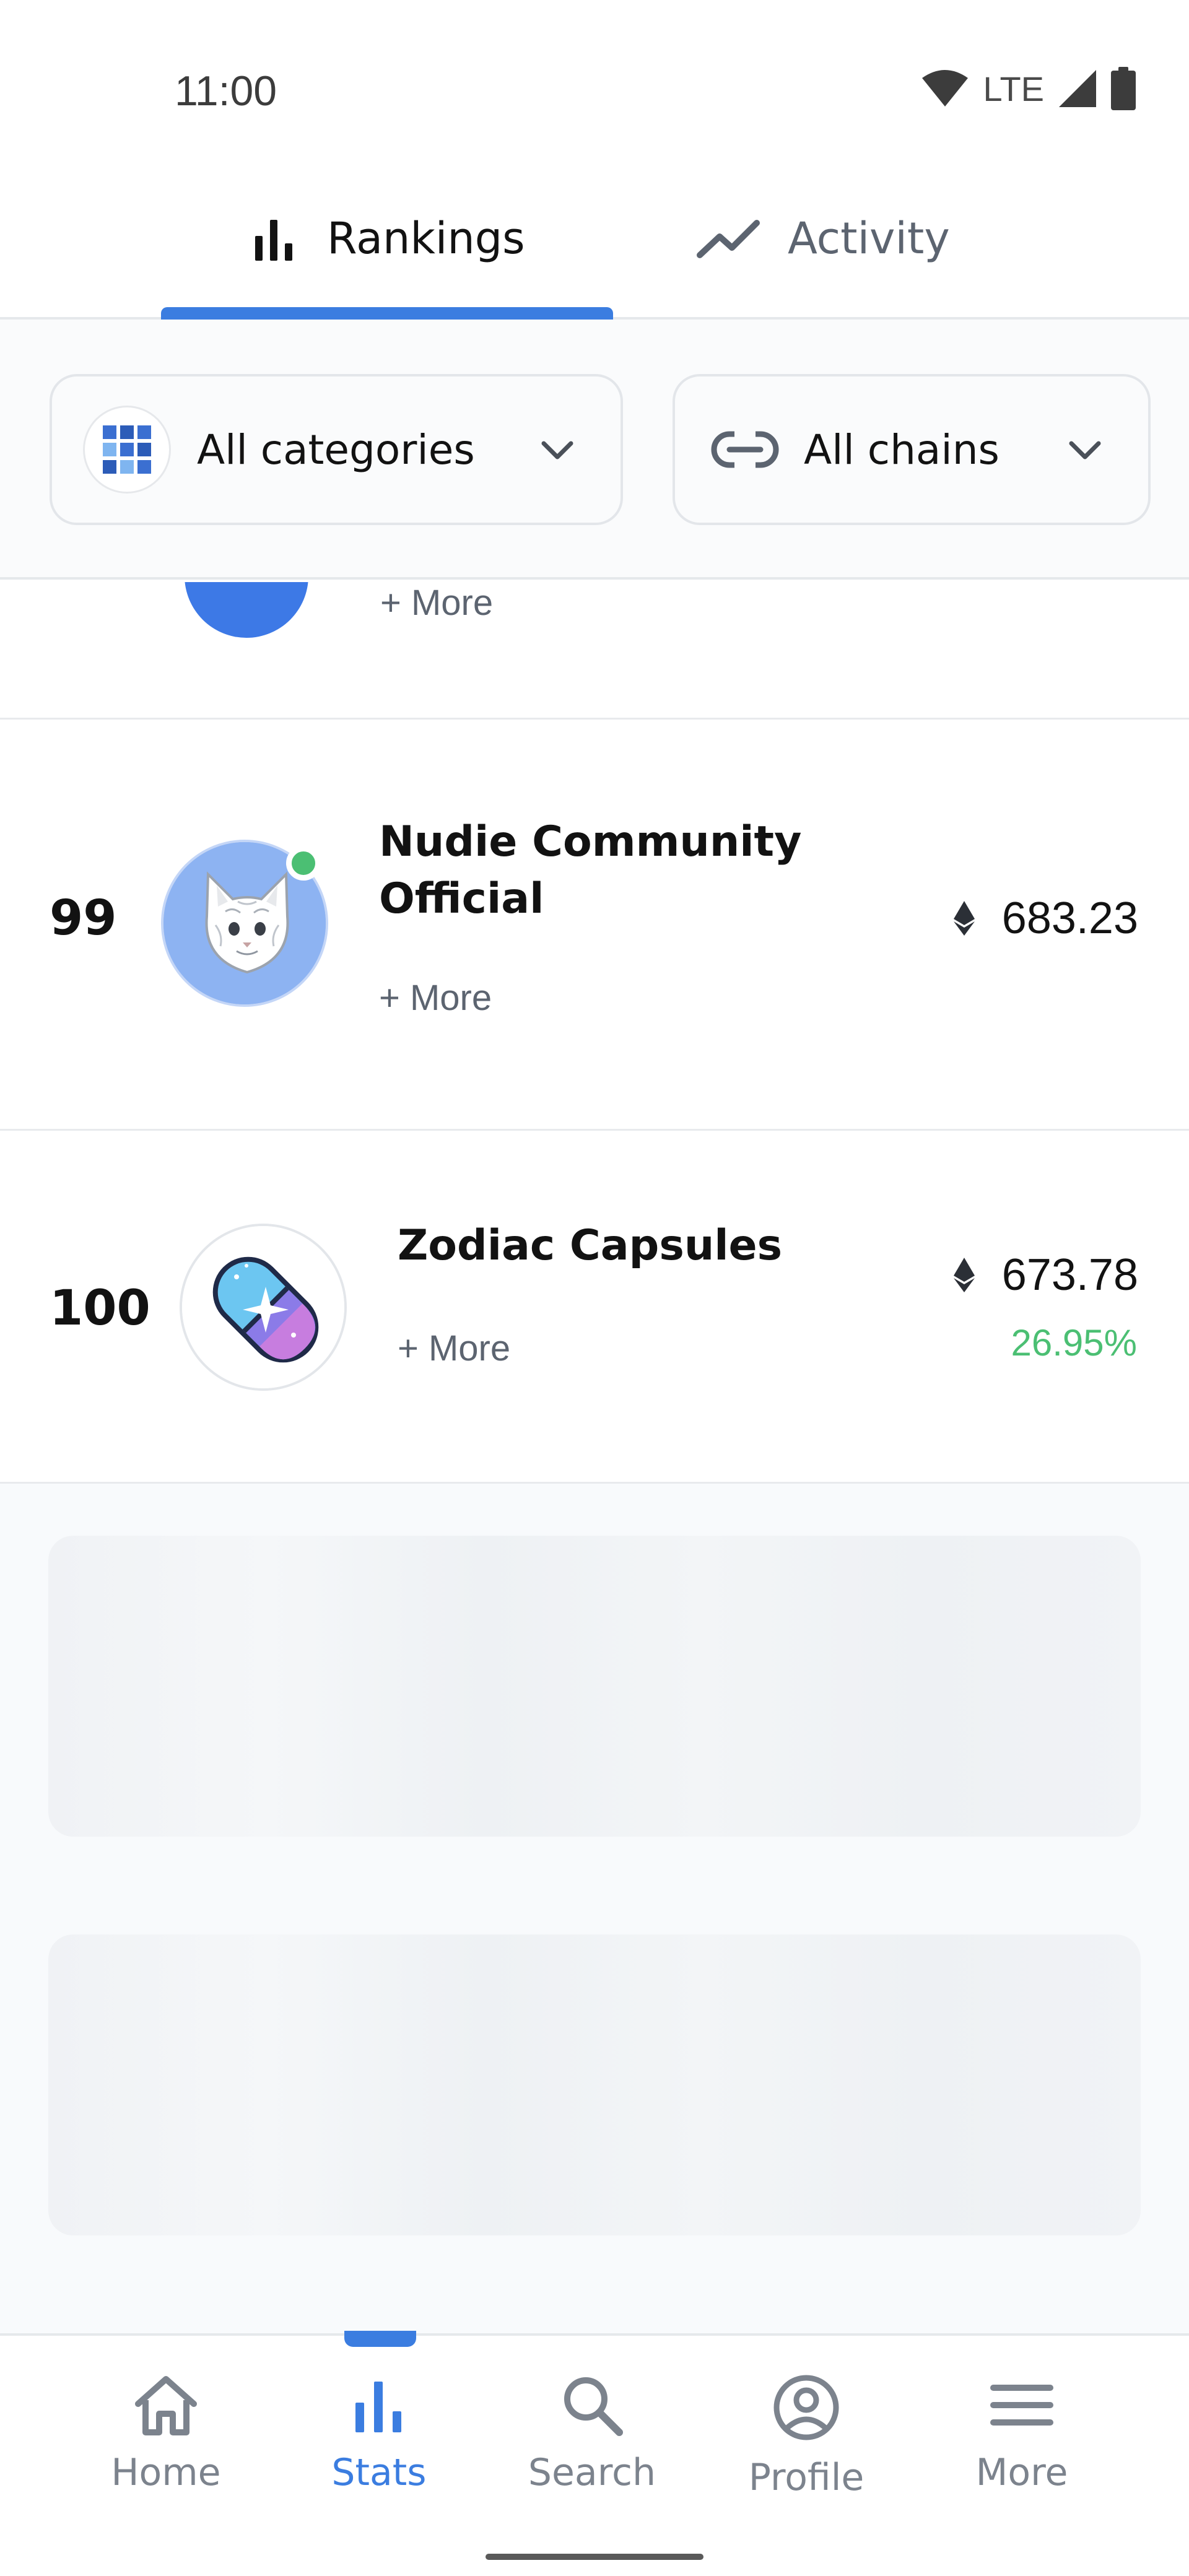 The width and height of the screenshot is (1189, 2576). Describe the element at coordinates (806, 2477) in the screenshot. I see `nav-profile-label: Profile` at that location.